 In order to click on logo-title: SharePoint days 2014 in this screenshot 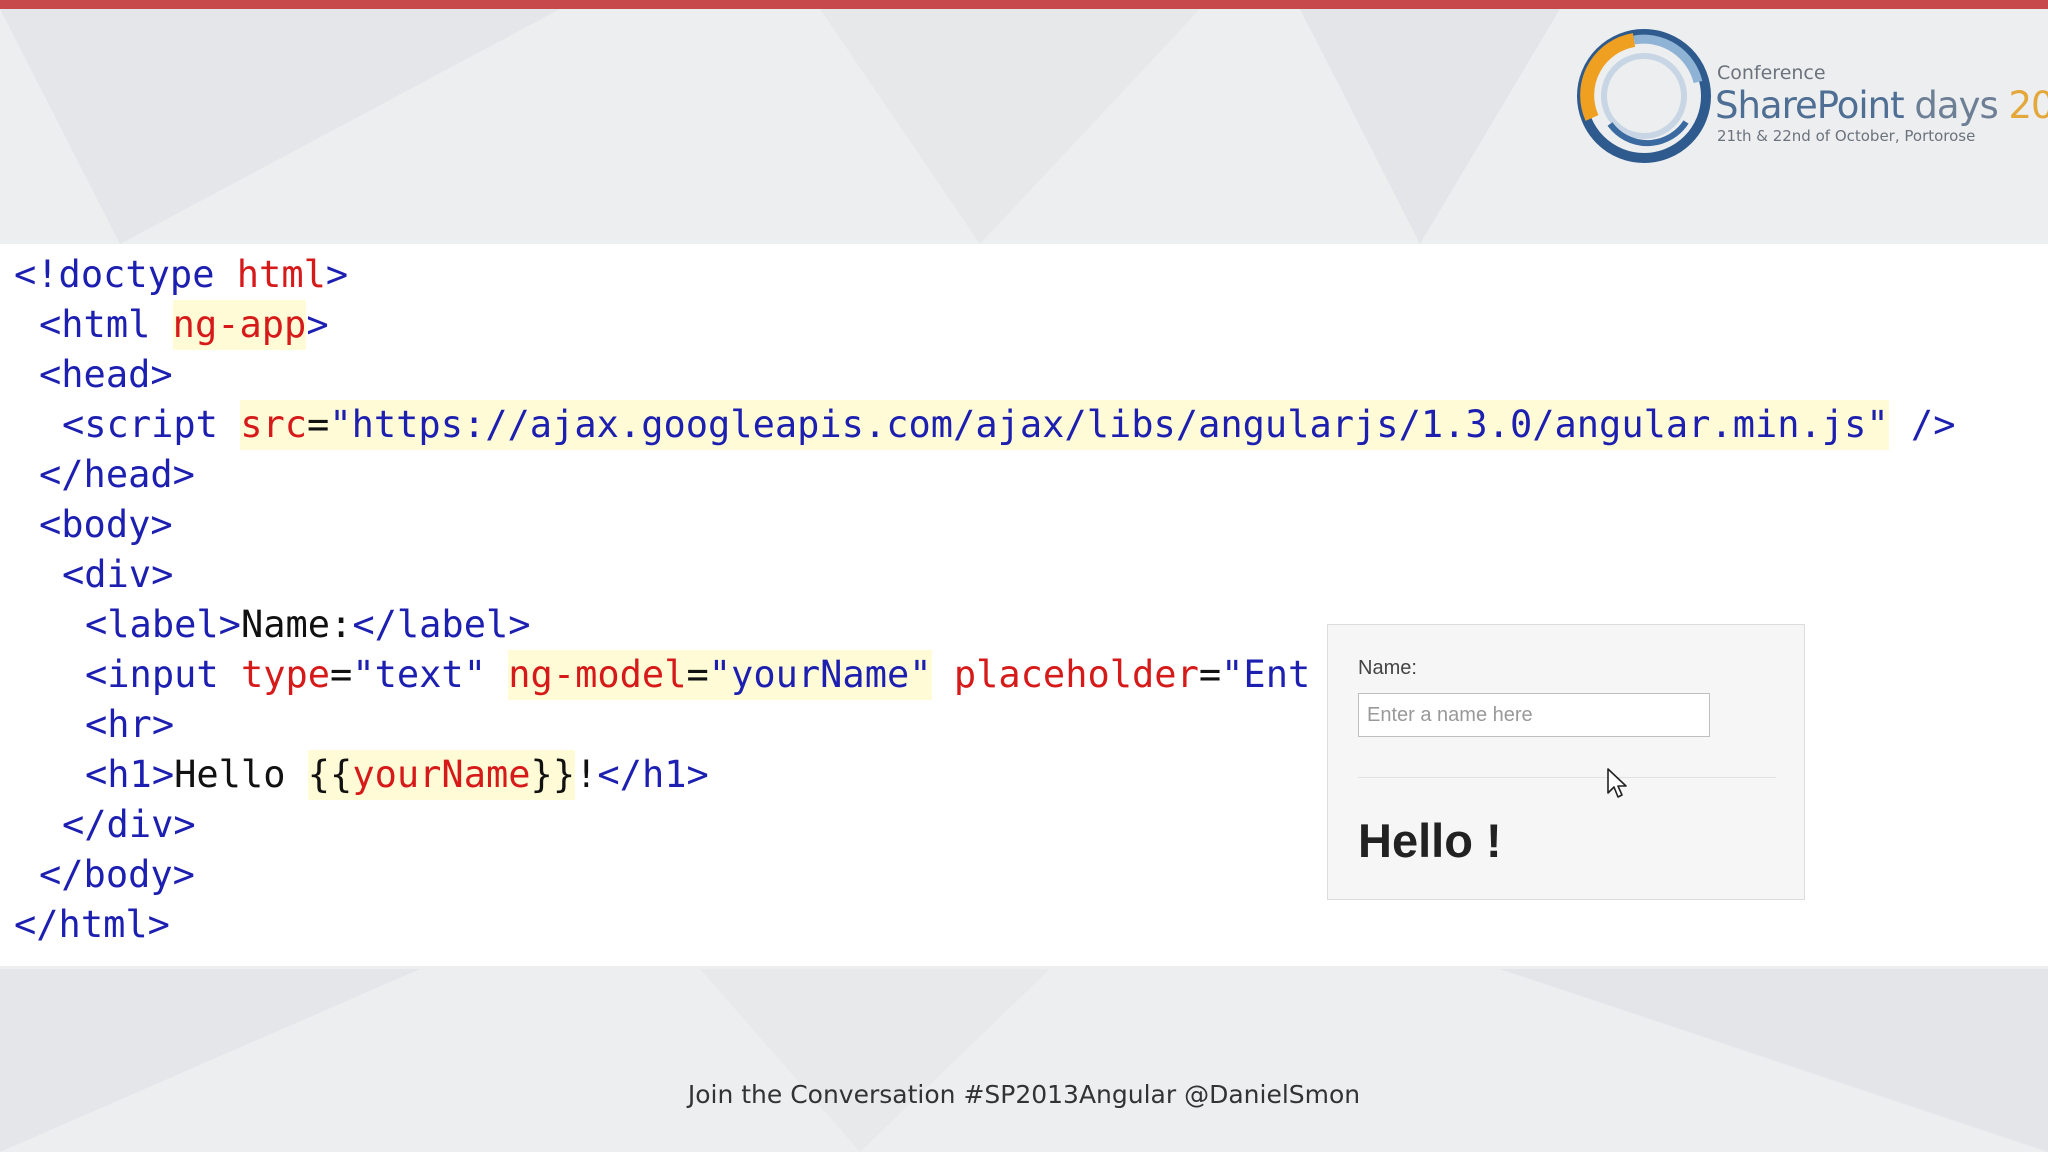, I will do `click(1881, 105)`.